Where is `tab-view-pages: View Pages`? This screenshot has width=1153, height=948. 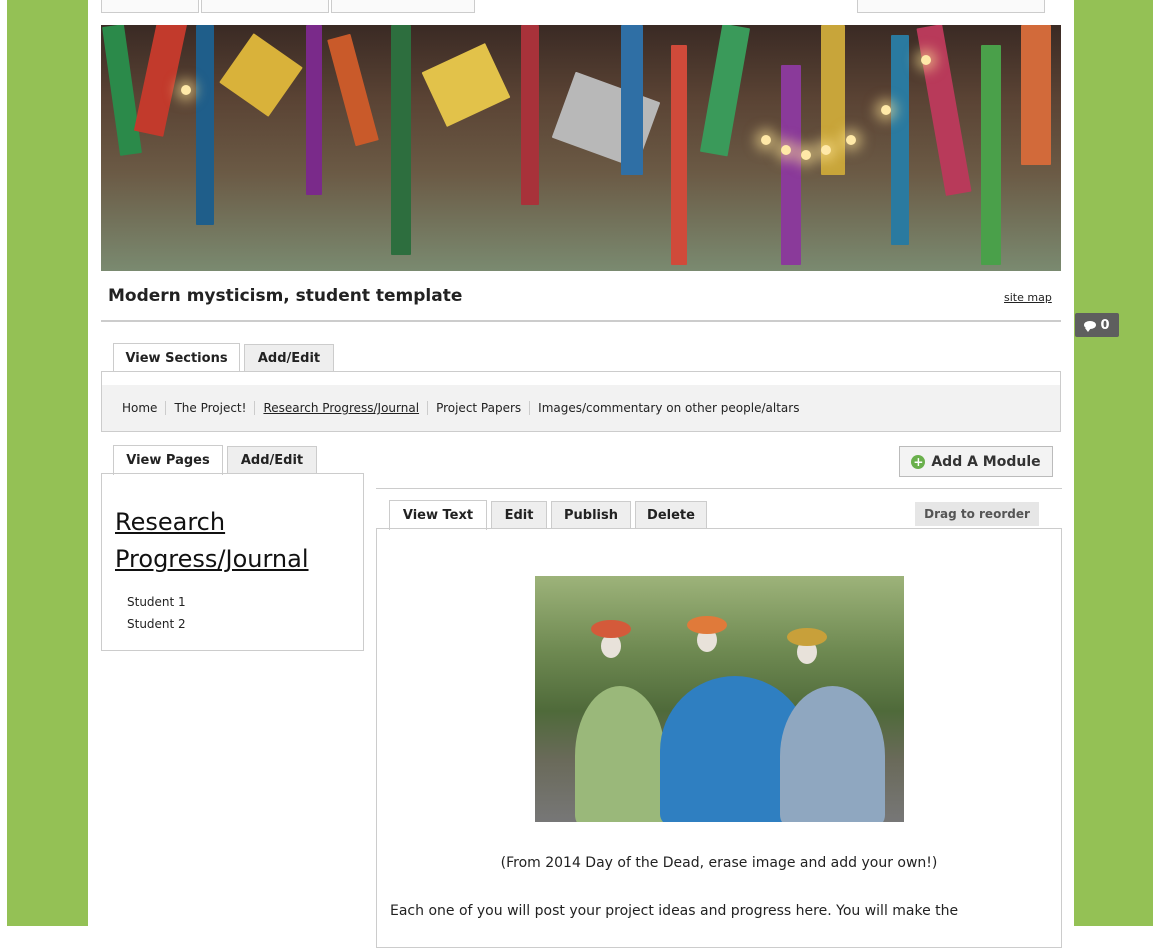
tab-view-pages: View Pages is located at coordinates (168, 460).